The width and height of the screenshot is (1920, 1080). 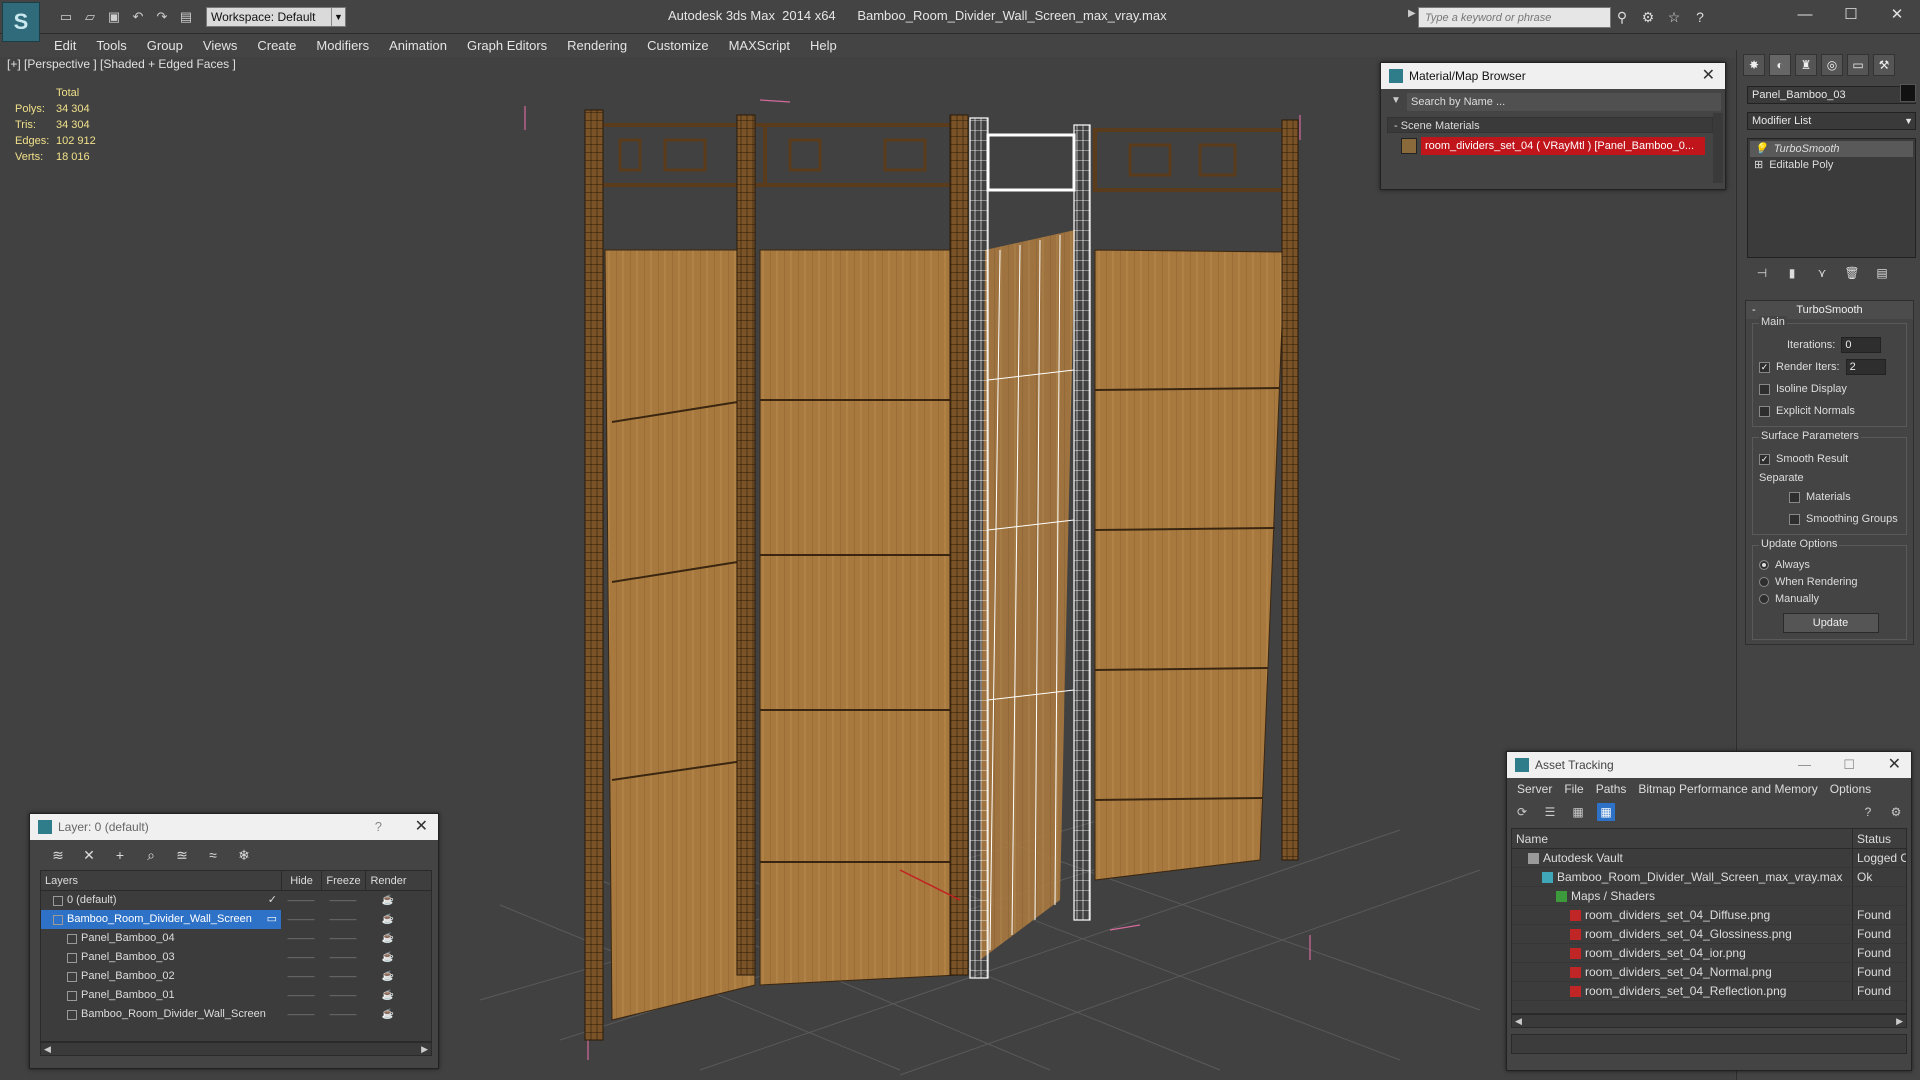 I want to click on current-layer-indicator: ▭, so click(x=272, y=919).